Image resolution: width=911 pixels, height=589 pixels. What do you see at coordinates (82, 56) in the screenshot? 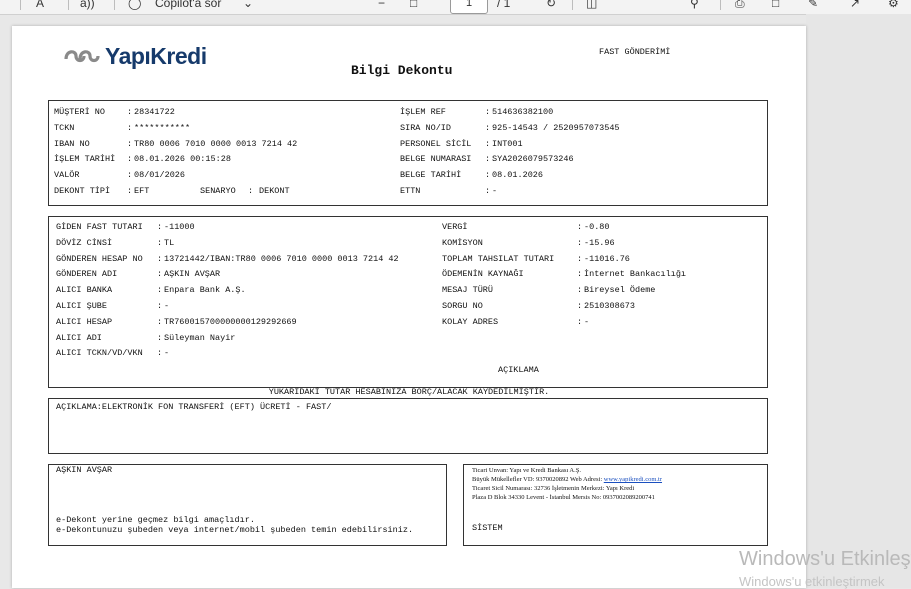
I see `yapikredi-logo-icon` at bounding box center [82, 56].